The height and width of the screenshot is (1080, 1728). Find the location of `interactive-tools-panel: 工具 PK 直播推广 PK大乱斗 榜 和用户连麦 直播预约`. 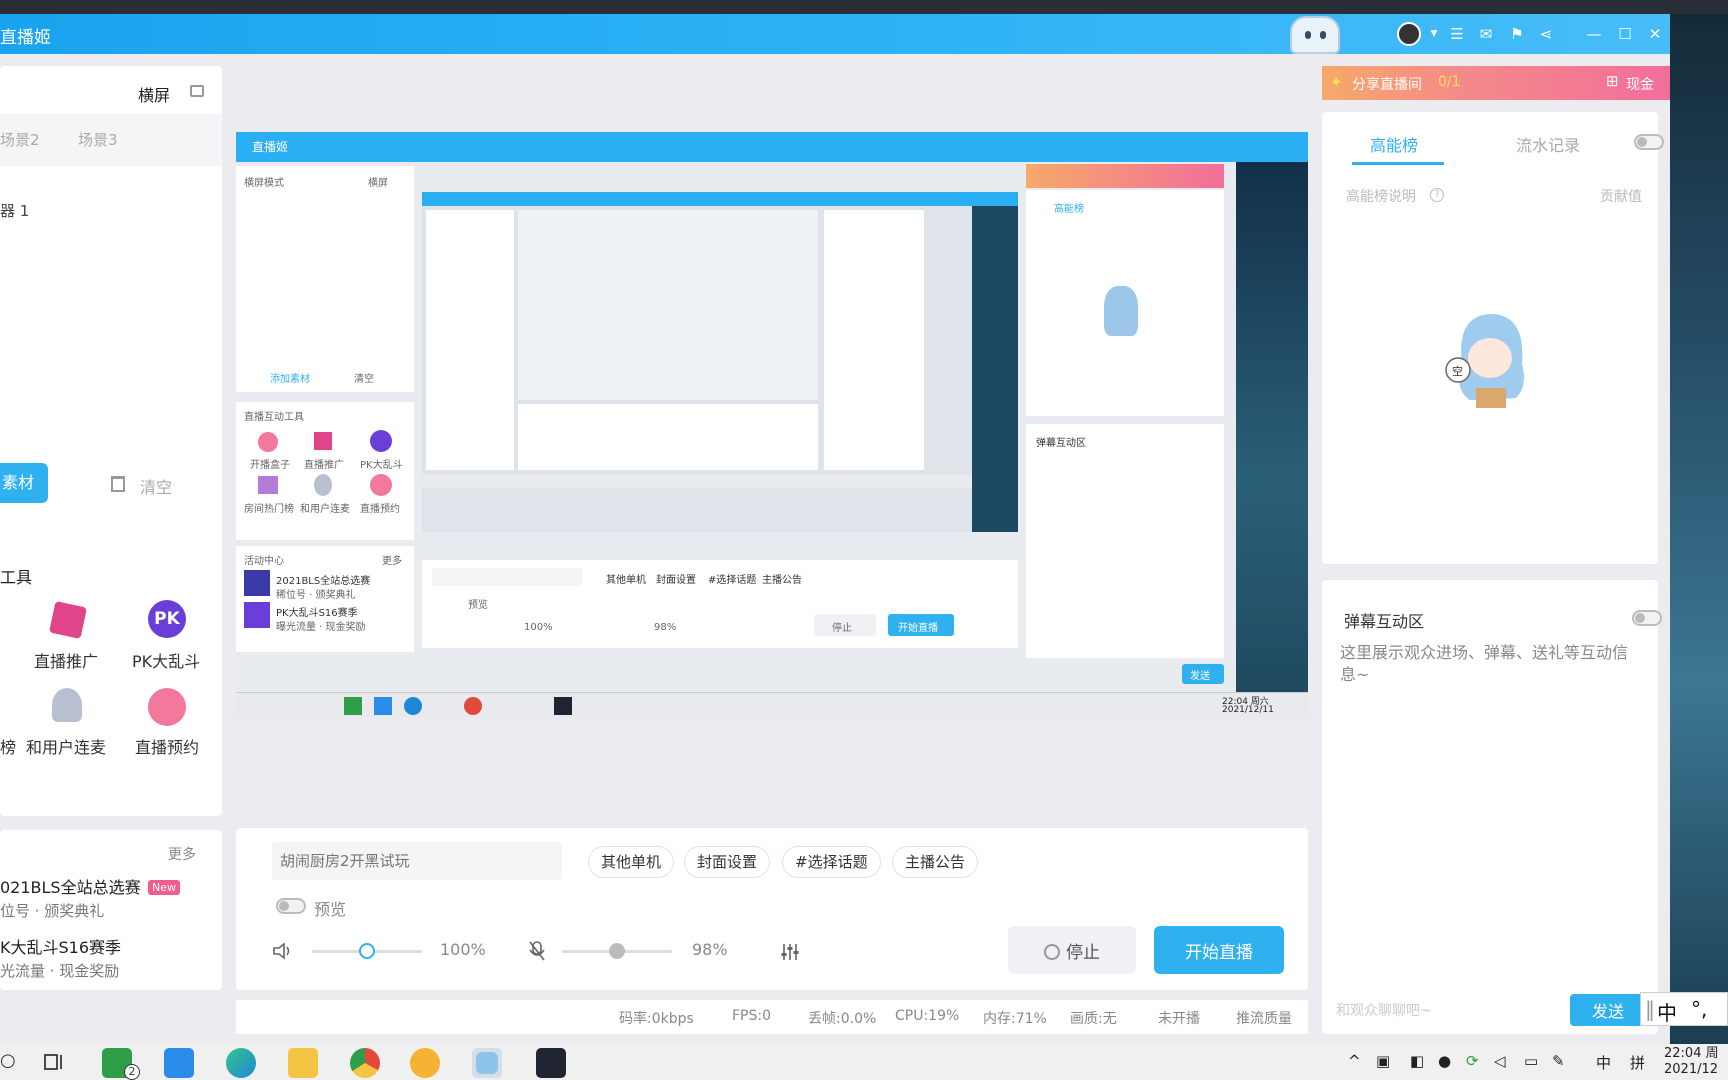

interactive-tools-panel: 工具 PK 直播推广 PK大乱斗 榜 和用户连麦 直播预约 is located at coordinates (111, 682).